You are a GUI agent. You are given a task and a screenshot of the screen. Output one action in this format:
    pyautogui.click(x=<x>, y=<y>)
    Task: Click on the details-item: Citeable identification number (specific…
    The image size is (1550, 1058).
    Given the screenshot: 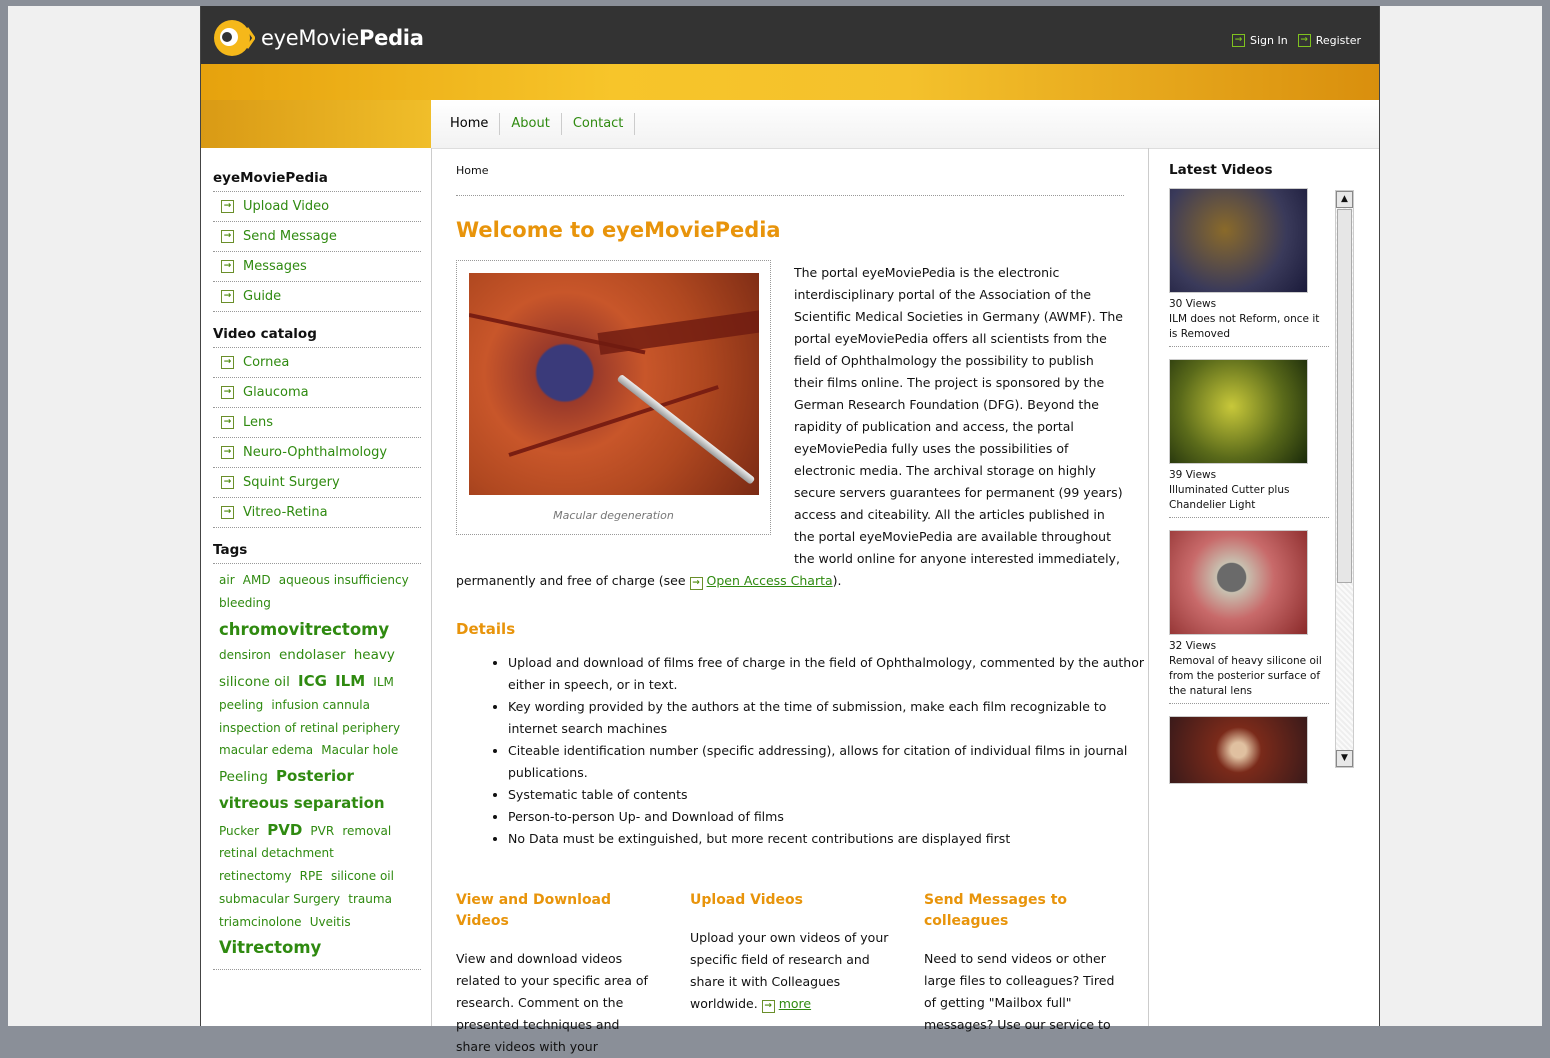 What is the action you would take?
    pyautogui.click(x=833, y=762)
    